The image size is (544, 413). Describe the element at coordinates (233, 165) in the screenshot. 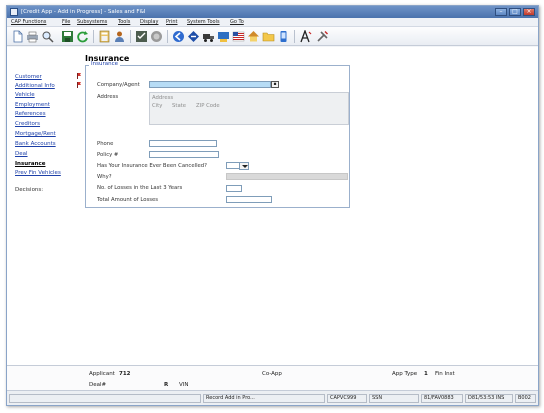

I see `cancelled-select` at that location.